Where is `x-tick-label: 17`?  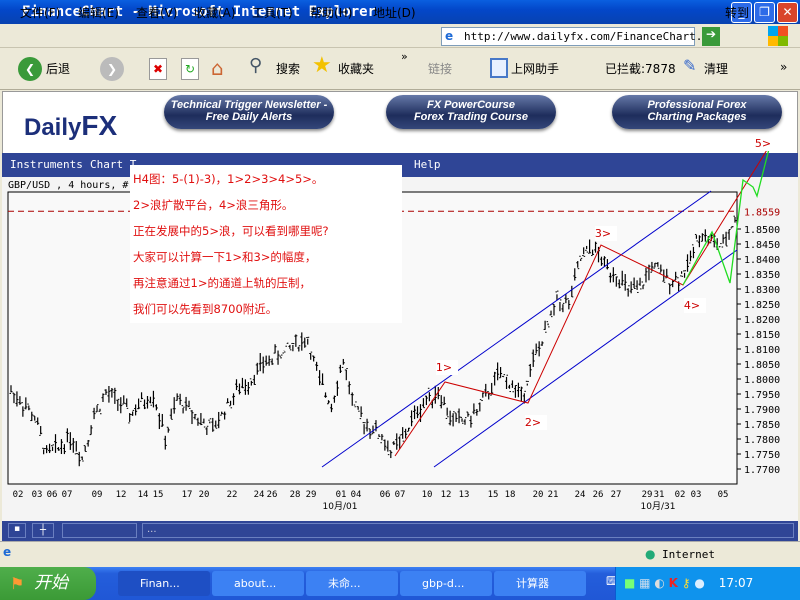
x-tick-label: 17 is located at coordinates (187, 495).